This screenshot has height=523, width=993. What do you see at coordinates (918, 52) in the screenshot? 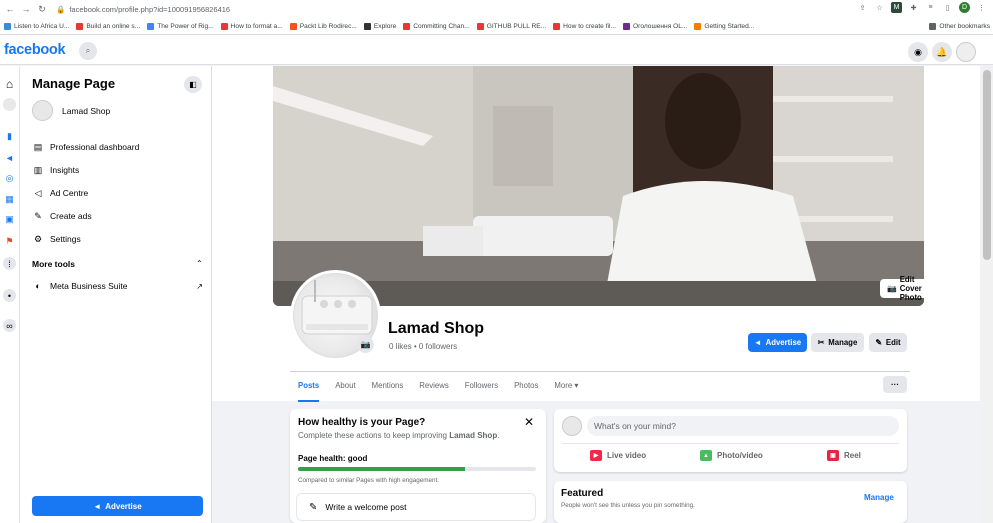
I see `messenger-icon: ◉` at bounding box center [918, 52].